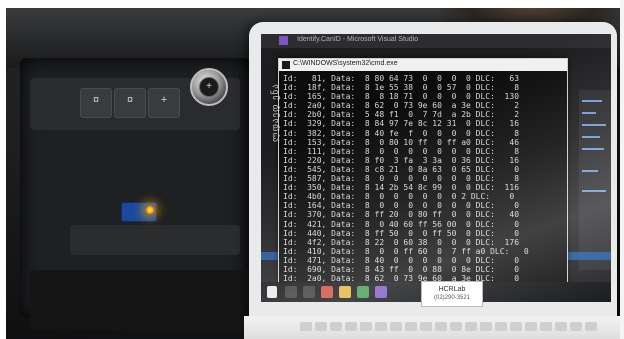 Image resolution: width=624 pixels, height=339 pixels. Describe the element at coordinates (283, 40) in the screenshot. I see `visual-studio-icon` at that location.